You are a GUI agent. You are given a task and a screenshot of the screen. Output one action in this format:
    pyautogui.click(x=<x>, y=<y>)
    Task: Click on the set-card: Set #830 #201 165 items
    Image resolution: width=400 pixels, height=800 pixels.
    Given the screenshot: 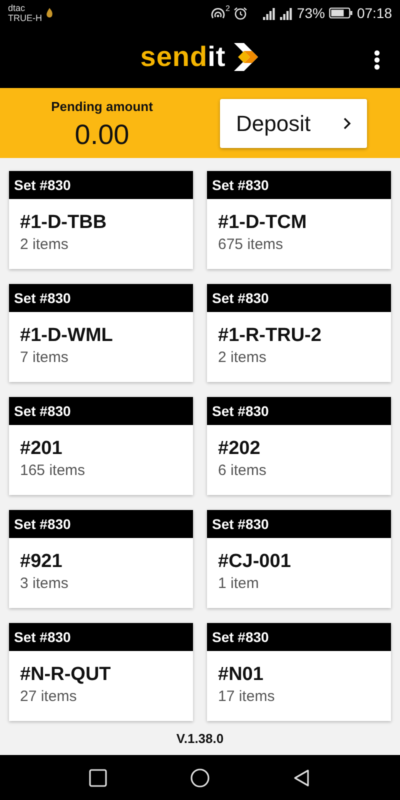 What is the action you would take?
    pyautogui.click(x=101, y=446)
    